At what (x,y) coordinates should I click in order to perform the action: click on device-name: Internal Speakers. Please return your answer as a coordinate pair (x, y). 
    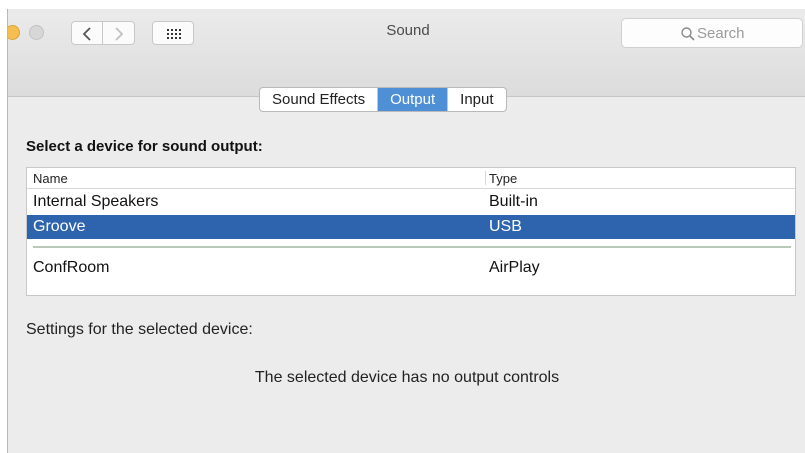
    Looking at the image, I should click on (96, 201).